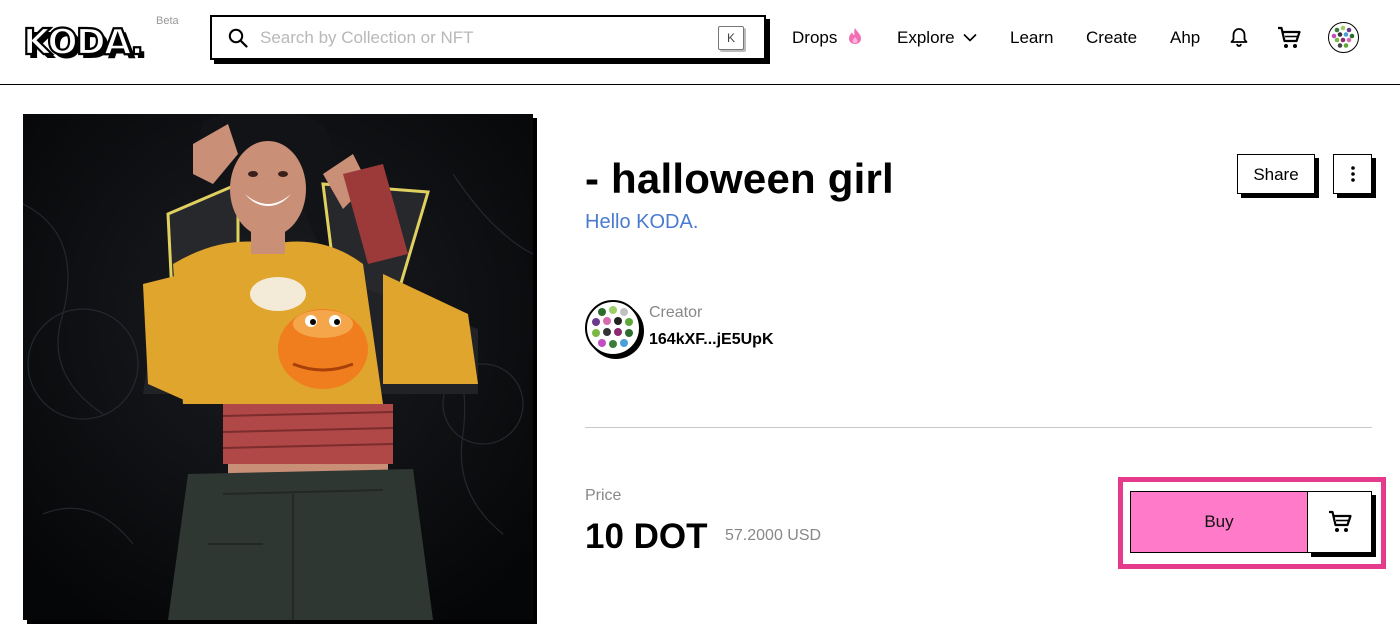 This screenshot has height=643, width=1400. I want to click on nav-create: Create, so click(1111, 38).